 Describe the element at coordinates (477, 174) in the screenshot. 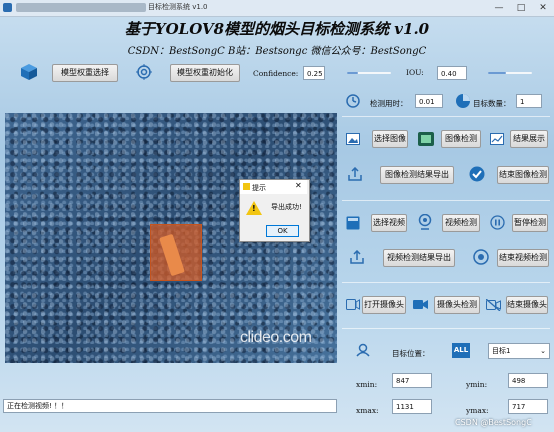

I see `check-circle-icon` at that location.